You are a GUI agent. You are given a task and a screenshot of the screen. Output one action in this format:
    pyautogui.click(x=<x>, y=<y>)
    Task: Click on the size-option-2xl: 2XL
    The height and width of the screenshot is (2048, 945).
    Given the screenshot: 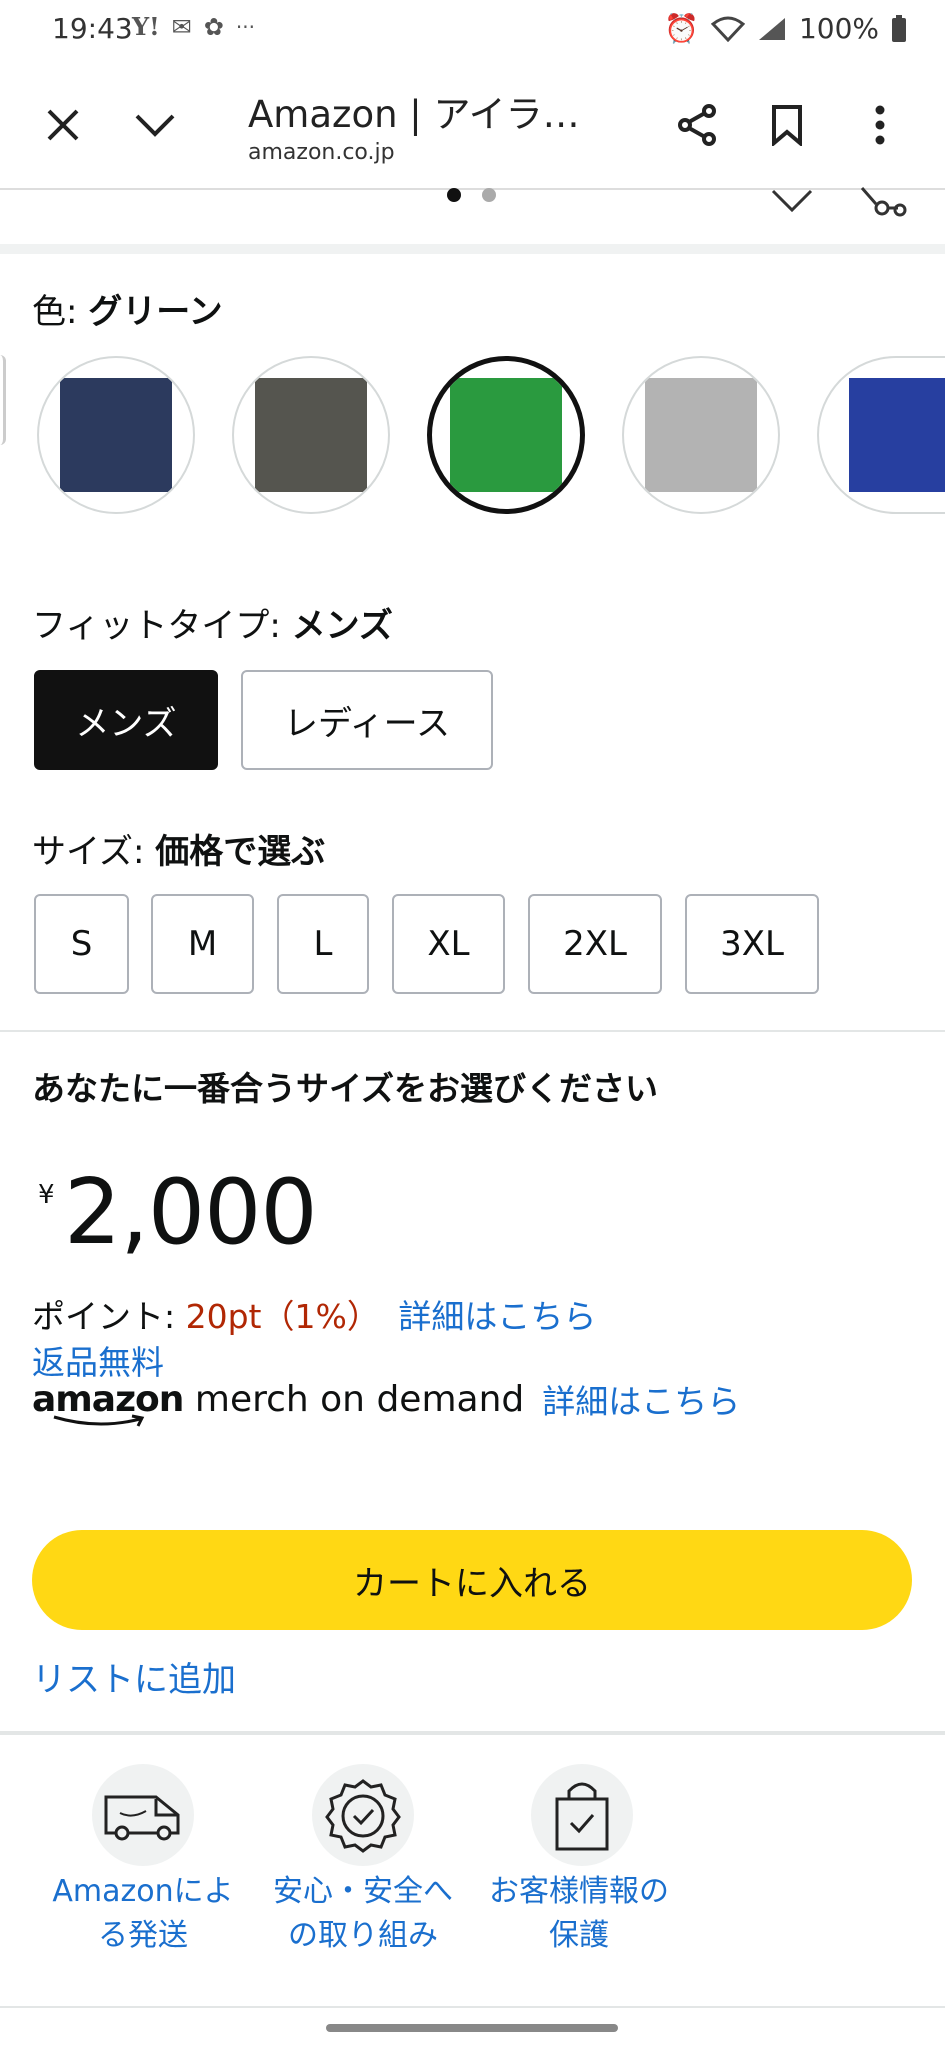 What is the action you would take?
    pyautogui.click(x=595, y=944)
    